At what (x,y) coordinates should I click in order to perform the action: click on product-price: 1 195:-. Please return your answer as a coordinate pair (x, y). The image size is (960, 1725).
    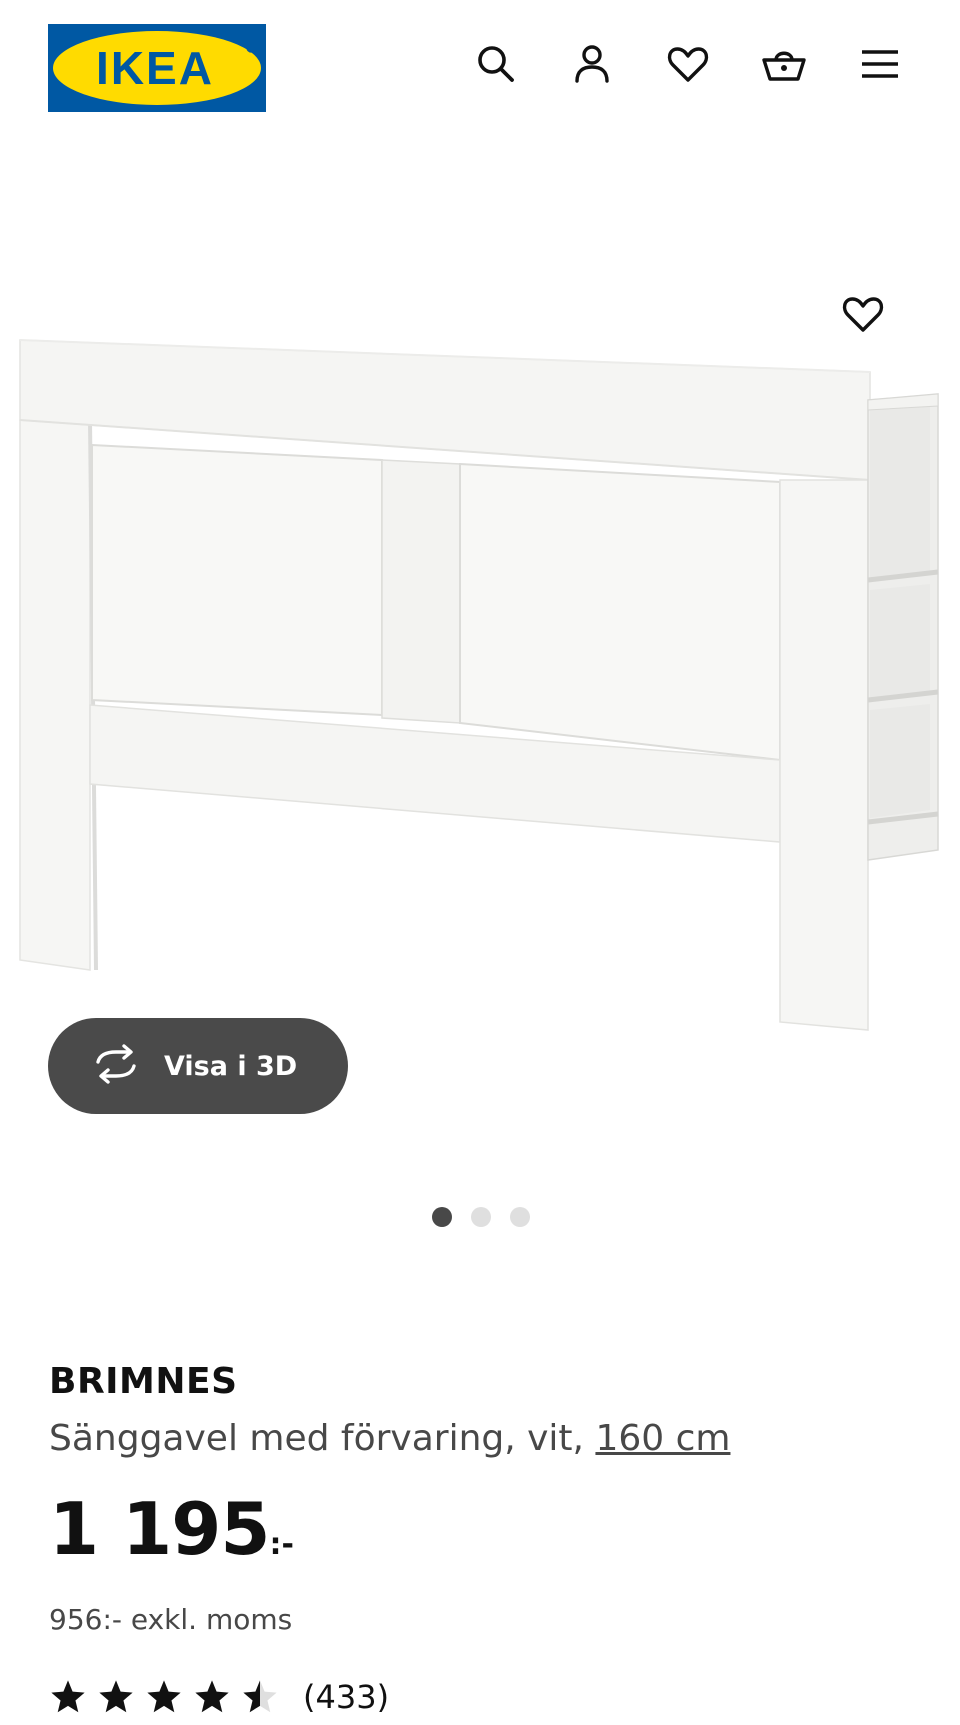
    Looking at the image, I should click on (489, 1539).